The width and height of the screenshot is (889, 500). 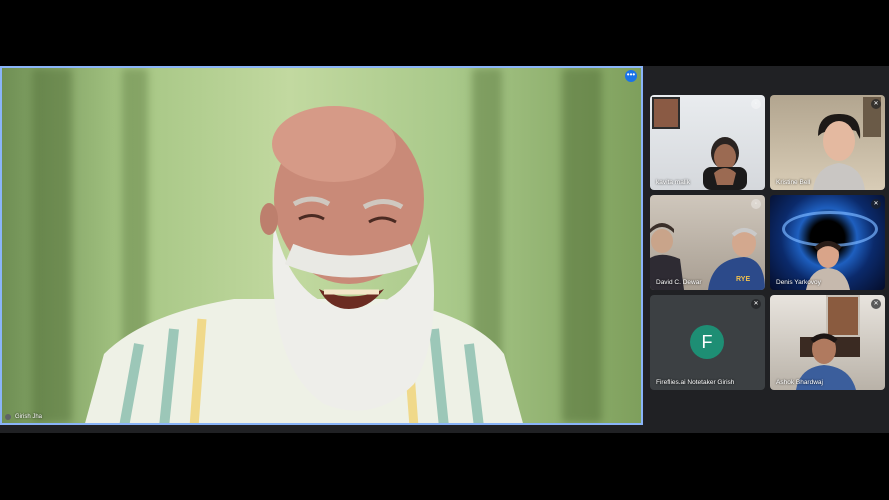 I want to click on participant-tile: ◦ kavita malik, so click(x=707, y=142).